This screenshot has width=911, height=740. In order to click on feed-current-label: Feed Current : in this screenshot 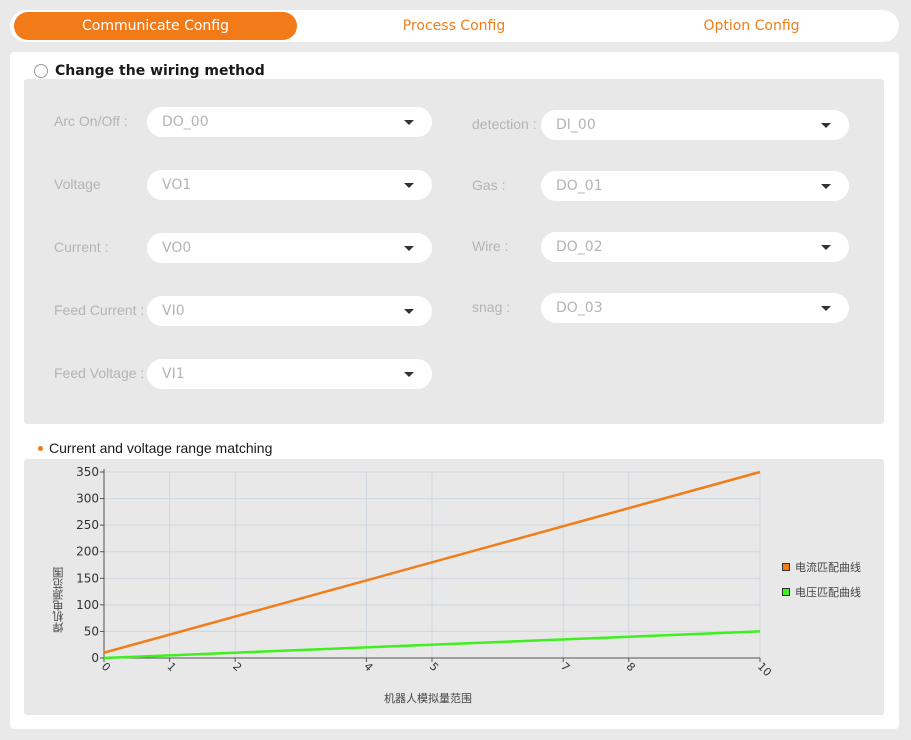, I will do `click(99, 310)`.